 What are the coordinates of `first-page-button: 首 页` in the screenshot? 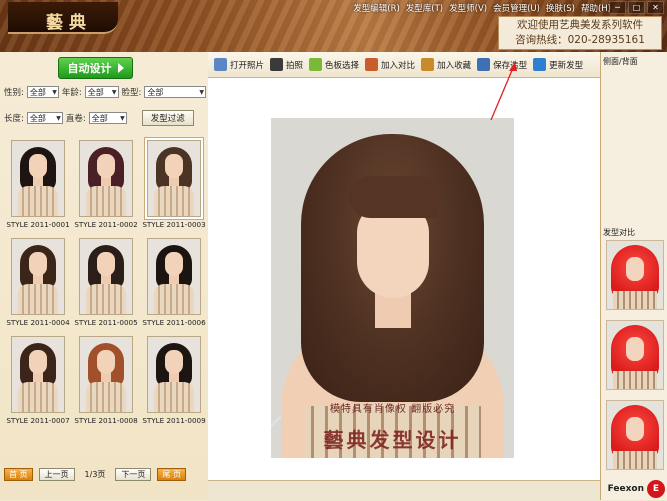 It's located at (18, 474).